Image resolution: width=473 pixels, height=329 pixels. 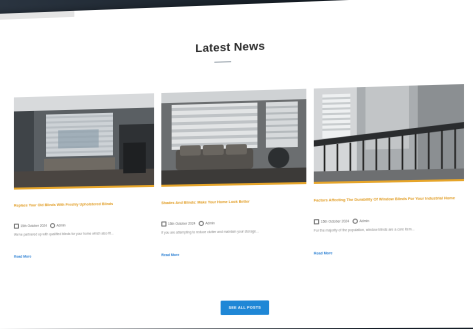 What do you see at coordinates (223, 62) in the screenshot?
I see `title-underline` at bounding box center [223, 62].